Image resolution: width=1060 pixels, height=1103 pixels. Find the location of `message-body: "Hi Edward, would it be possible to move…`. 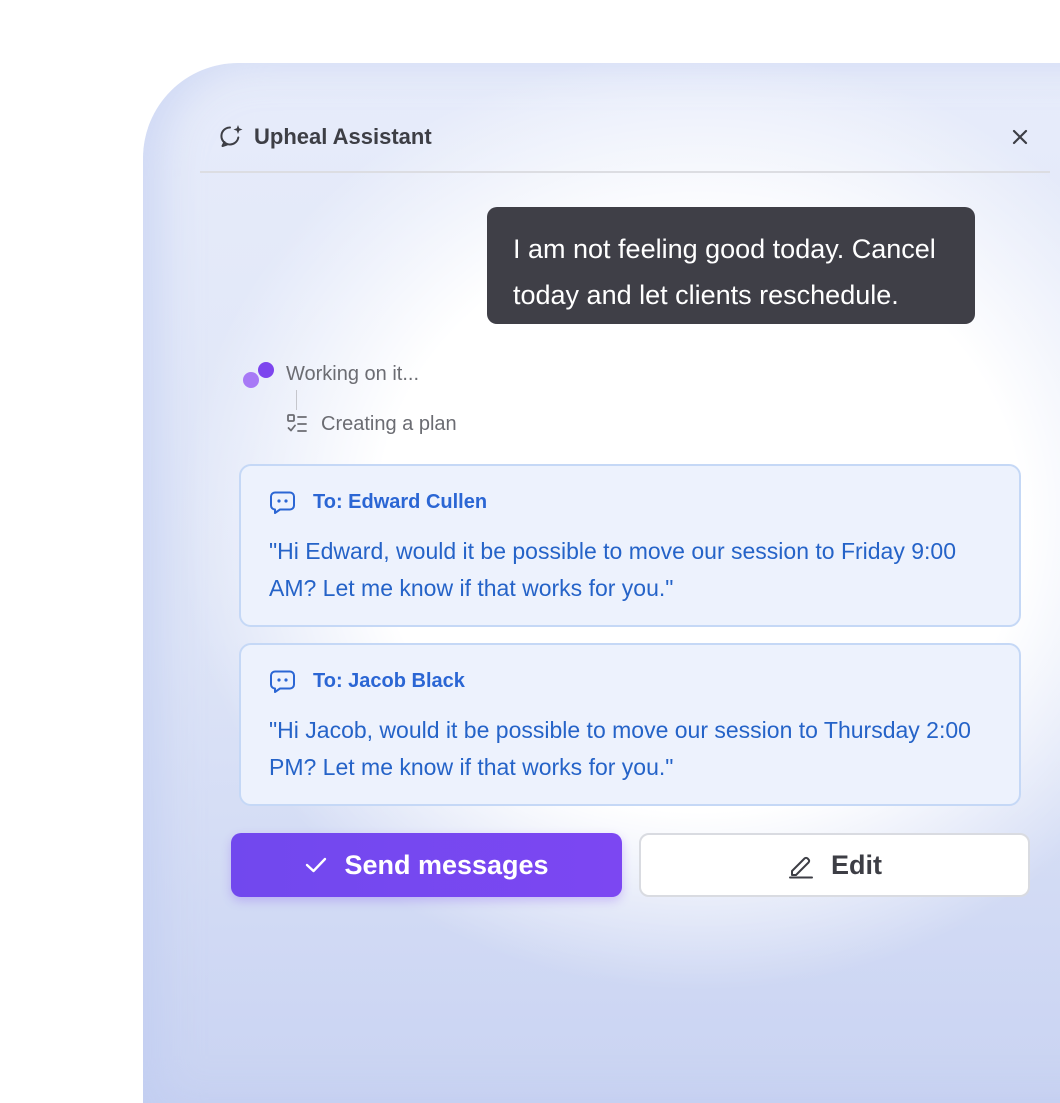

message-body: "Hi Edward, would it be possible to move… is located at coordinates (613, 569).